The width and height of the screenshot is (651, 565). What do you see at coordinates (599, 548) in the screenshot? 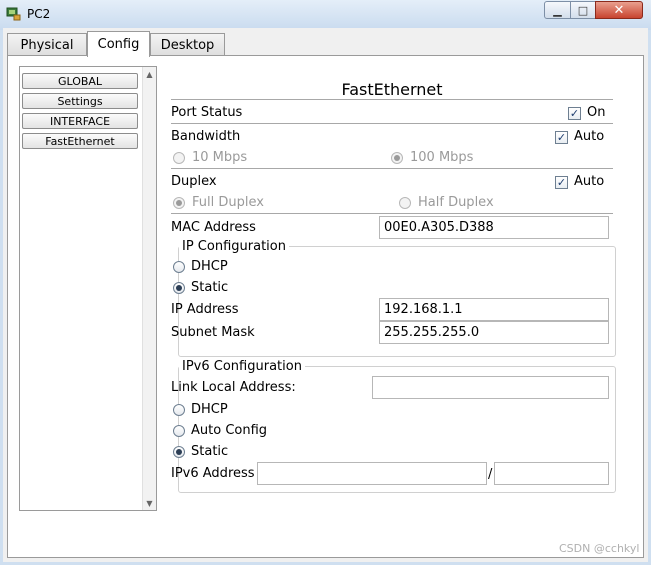
I see `watermark: CSDN @cchkyl` at bounding box center [599, 548].